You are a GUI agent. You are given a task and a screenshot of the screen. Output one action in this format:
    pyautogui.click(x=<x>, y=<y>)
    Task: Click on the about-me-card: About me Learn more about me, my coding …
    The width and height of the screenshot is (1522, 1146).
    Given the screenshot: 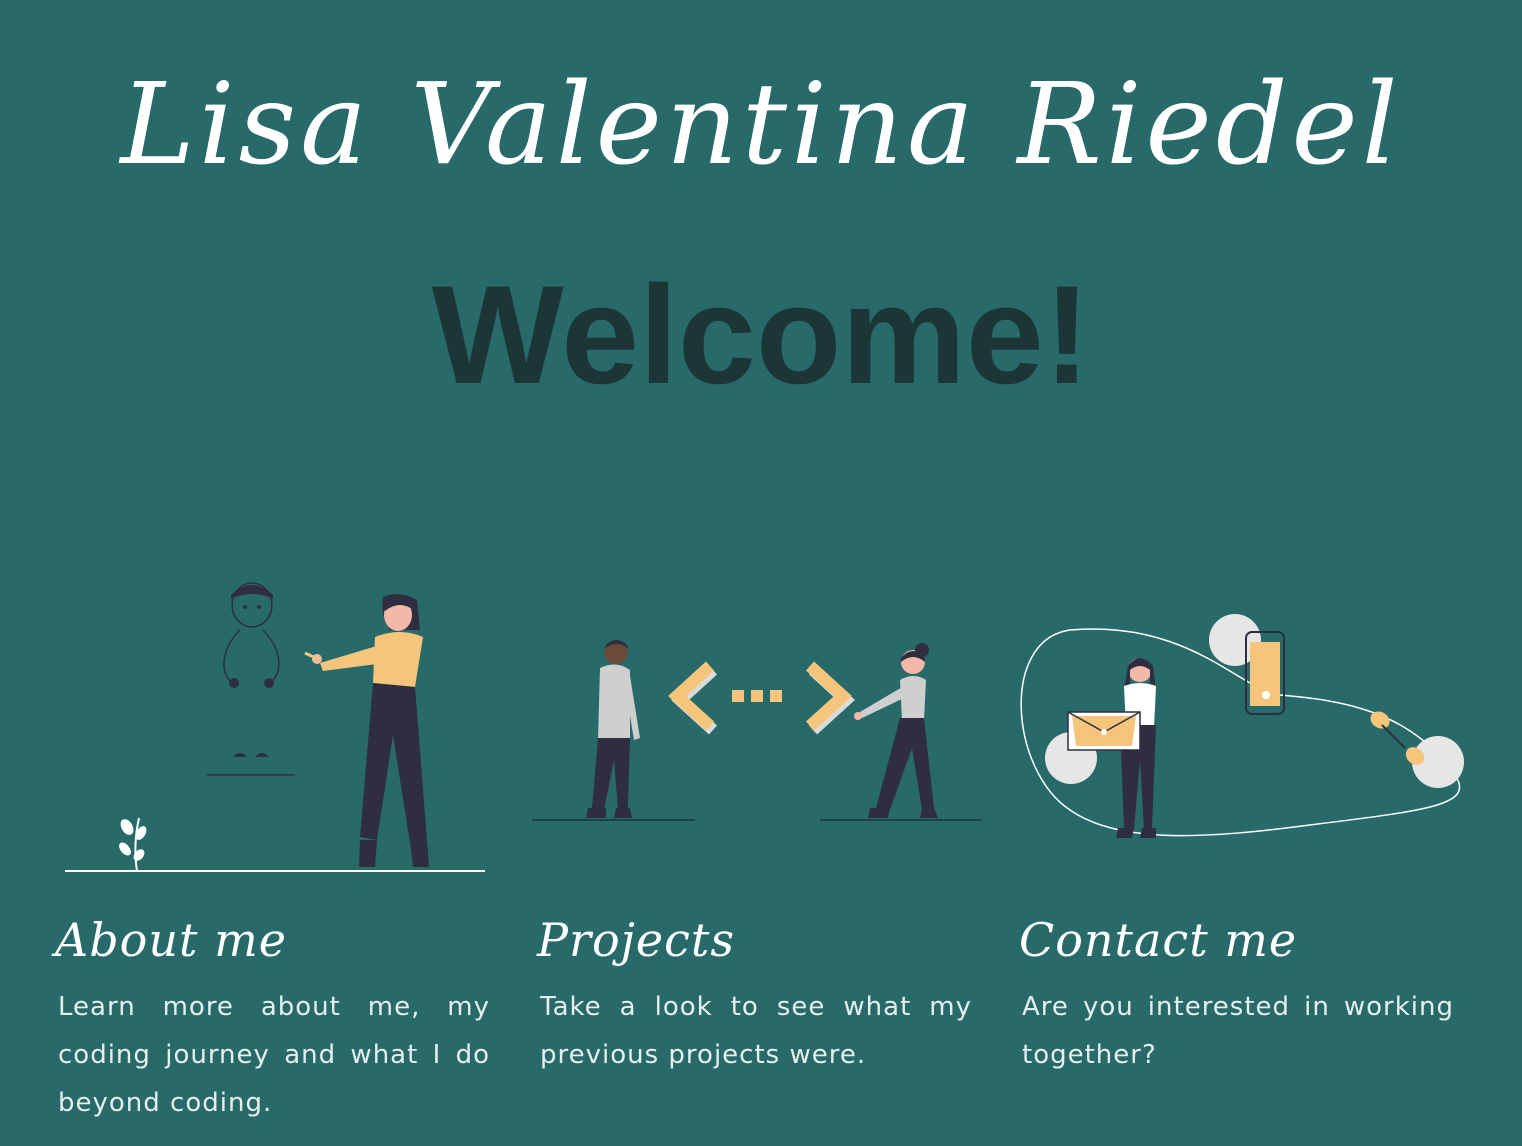 What is the action you would take?
    pyautogui.click(x=272, y=1016)
    